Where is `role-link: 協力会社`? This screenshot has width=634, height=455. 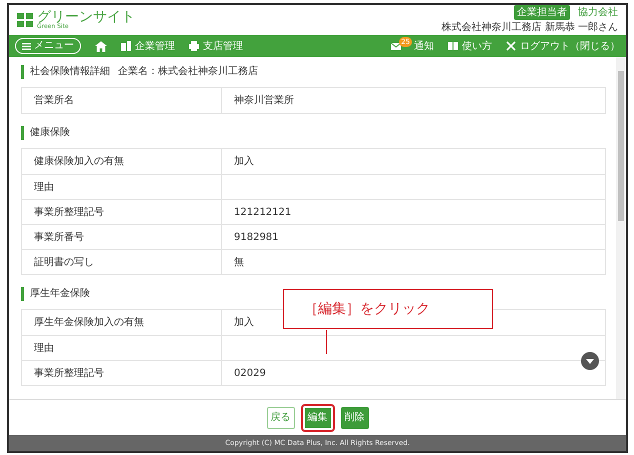
role-link: 協力会社 is located at coordinates (598, 12).